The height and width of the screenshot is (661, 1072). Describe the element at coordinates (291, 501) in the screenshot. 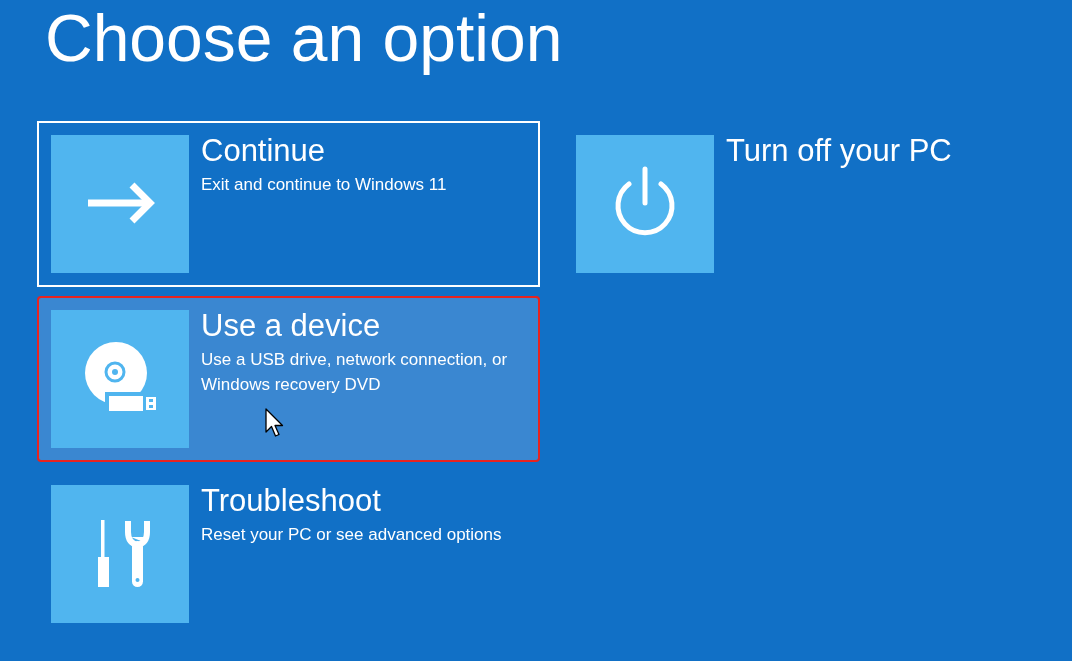

I see `option-title: Troubleshoot` at that location.